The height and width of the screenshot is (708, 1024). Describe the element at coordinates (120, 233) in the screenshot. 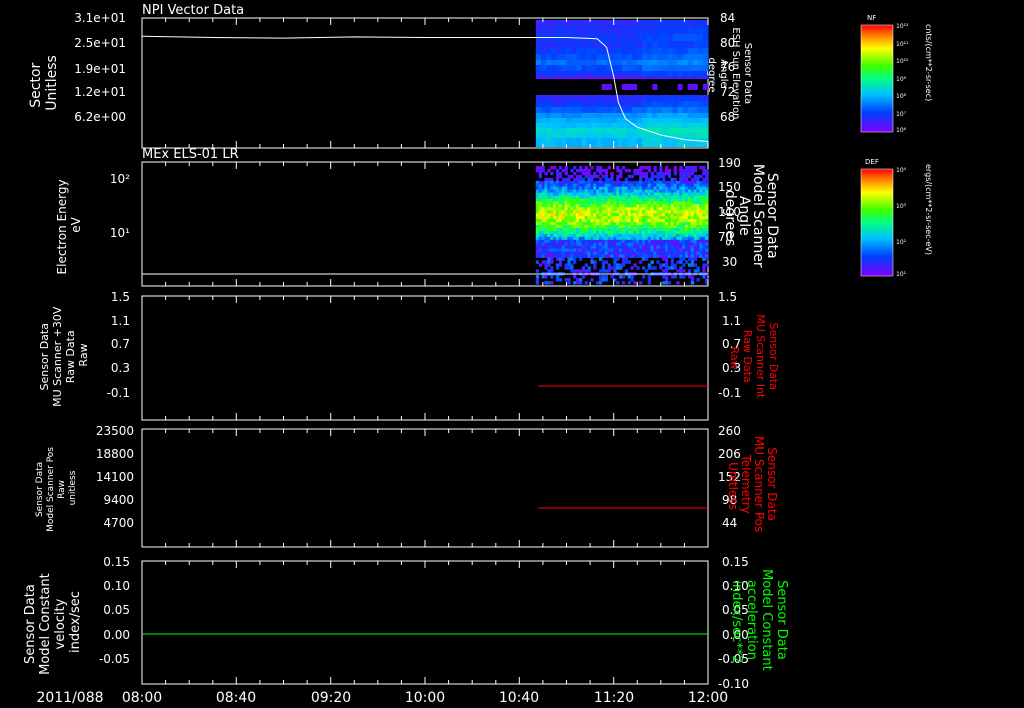

I see `tick-label: 10¹` at that location.